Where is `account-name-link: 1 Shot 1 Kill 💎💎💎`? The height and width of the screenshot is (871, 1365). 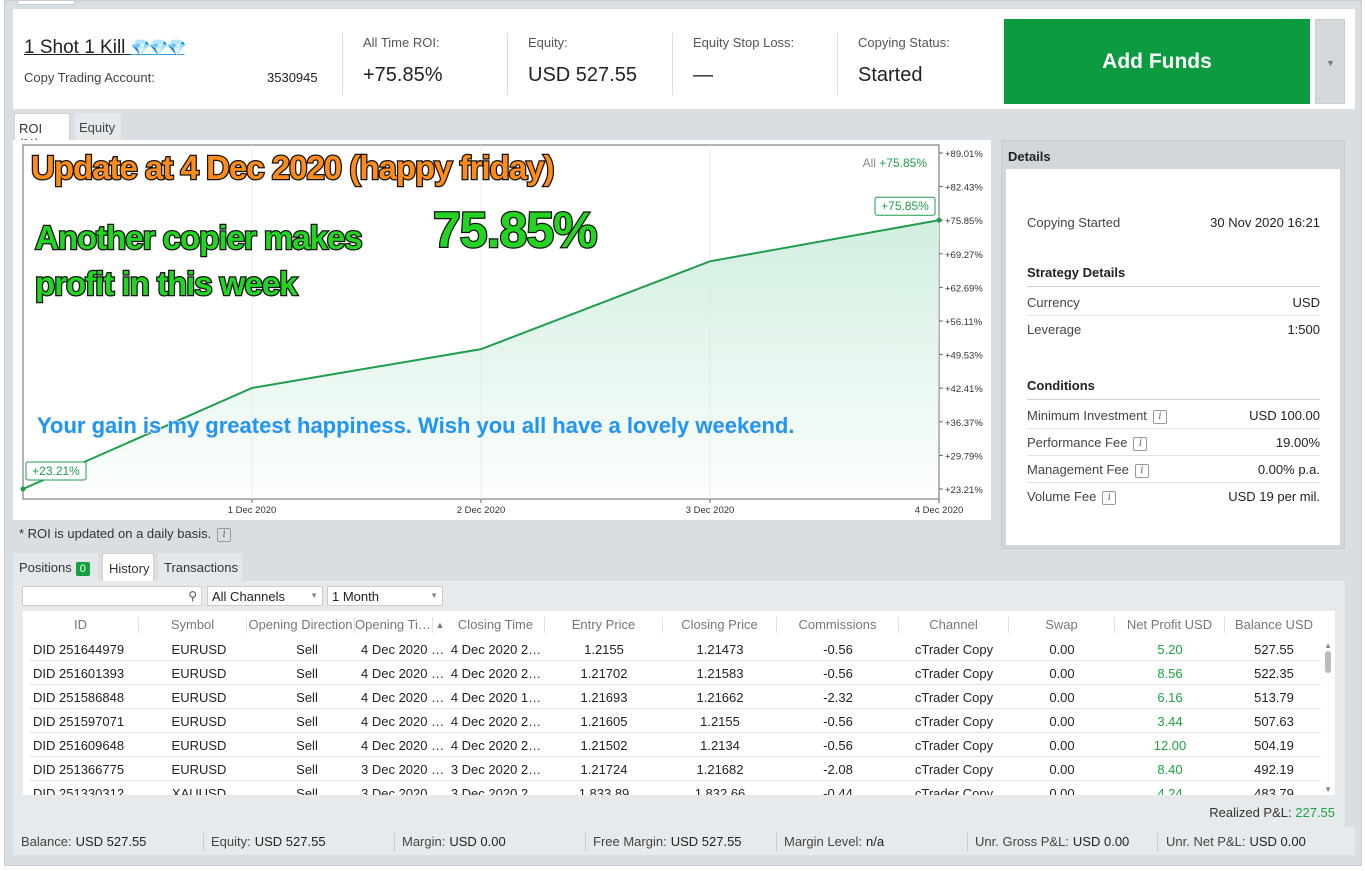 account-name-link: 1 Shot 1 Kill 💎💎💎 is located at coordinates (105, 48).